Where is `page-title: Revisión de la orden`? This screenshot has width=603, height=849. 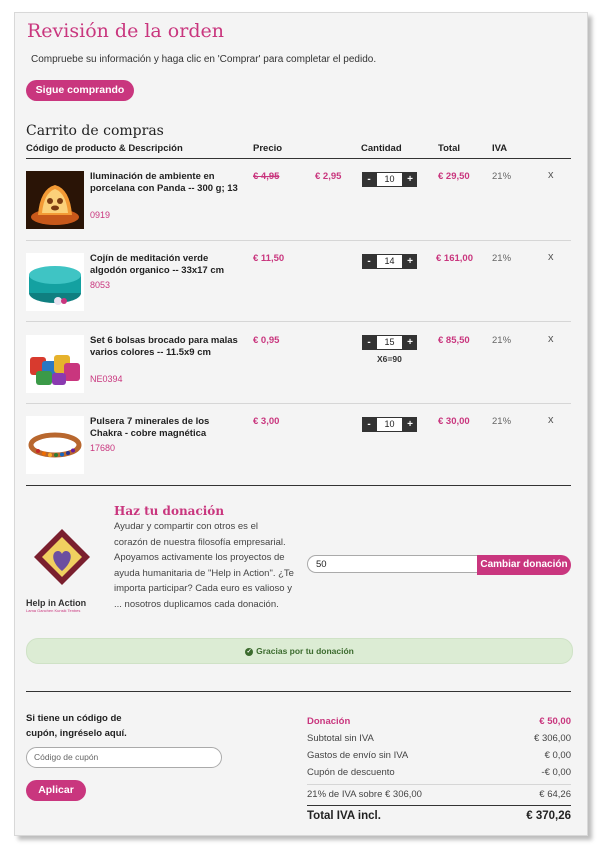
page-title: Revisión de la orden is located at coordinates (125, 31).